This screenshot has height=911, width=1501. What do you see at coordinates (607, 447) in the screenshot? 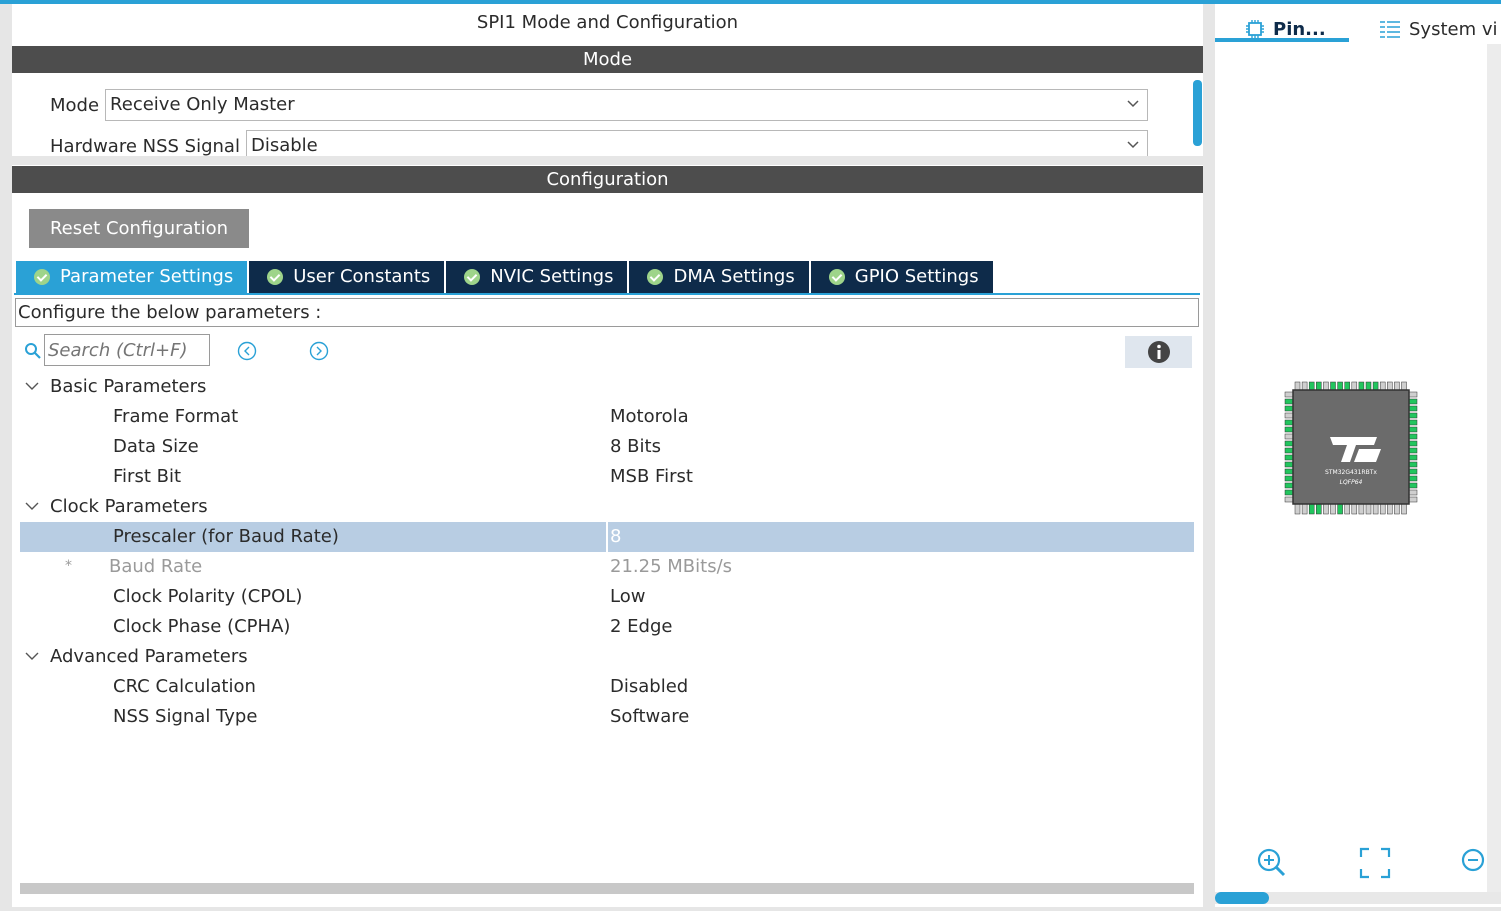
I see `param-row-data-size: Data Size 8 Bits` at bounding box center [607, 447].